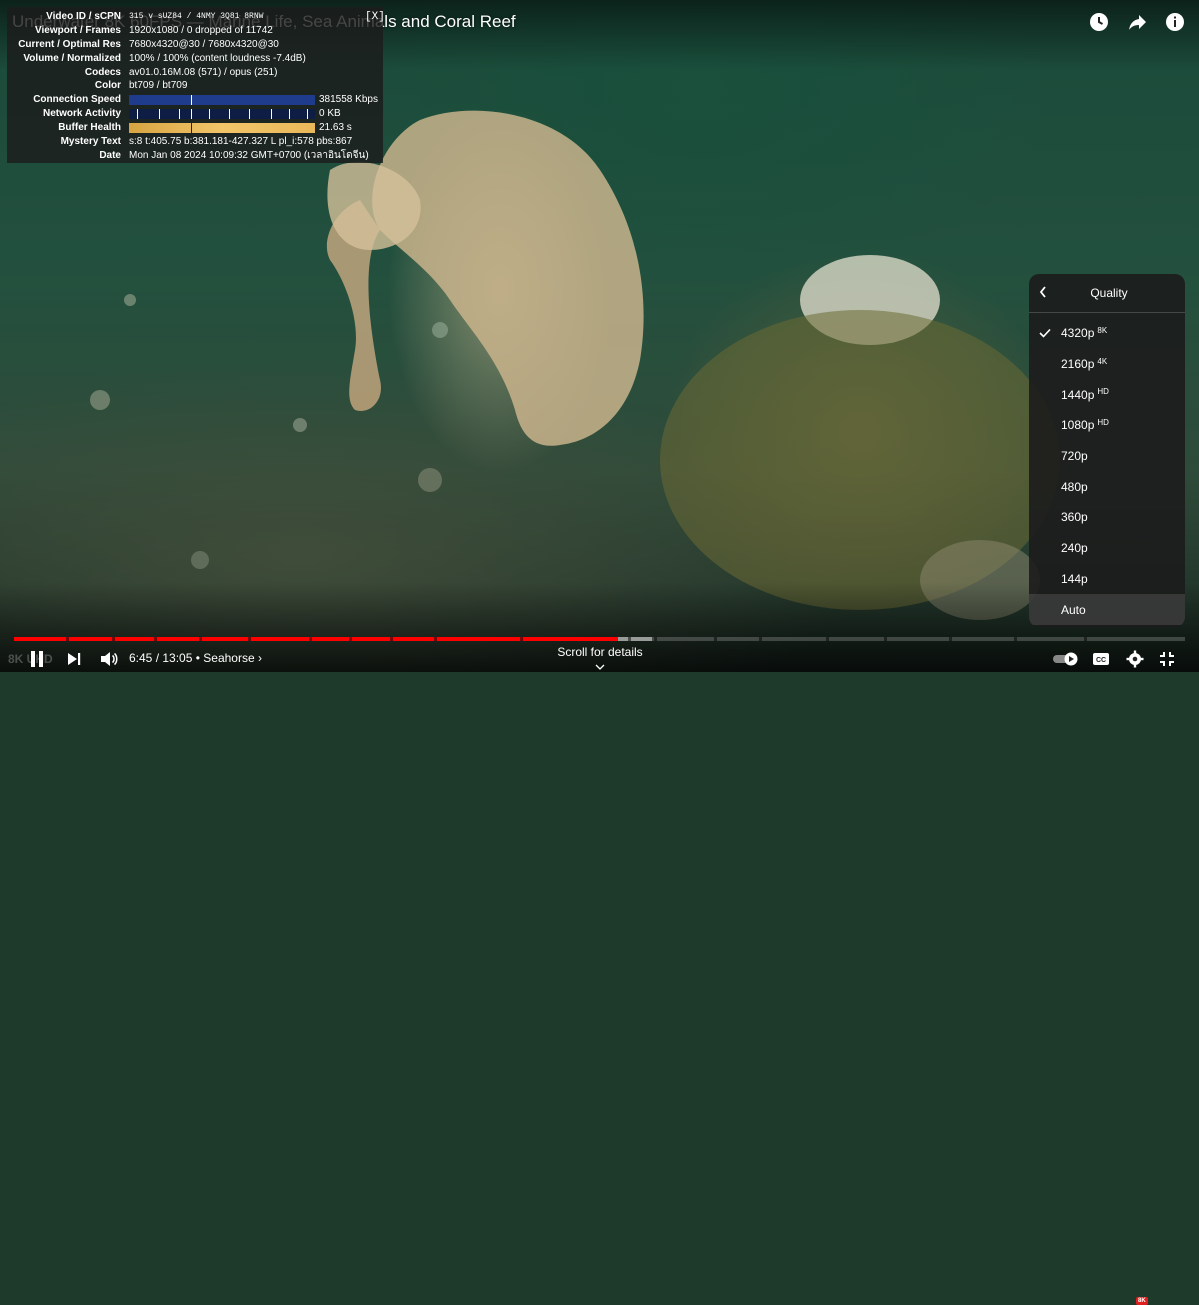 This screenshot has width=1199, height=1305. I want to click on quality-option-label: 480p, so click(1074, 486).